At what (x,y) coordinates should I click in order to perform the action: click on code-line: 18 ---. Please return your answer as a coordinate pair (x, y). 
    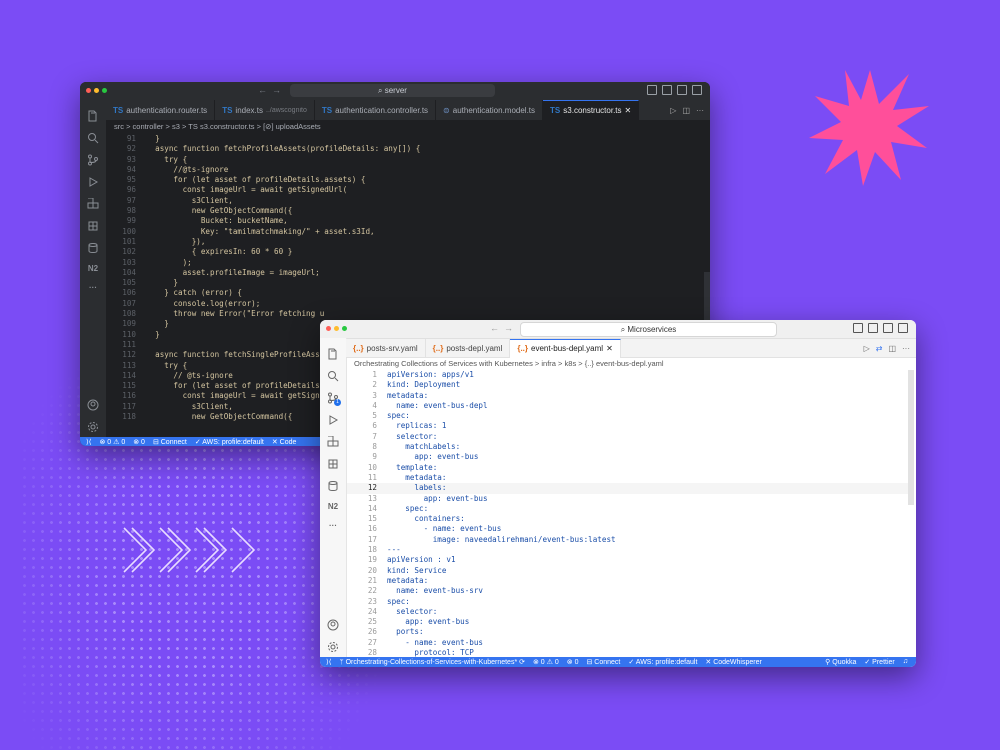
    Looking at the image, I should click on (628, 550).